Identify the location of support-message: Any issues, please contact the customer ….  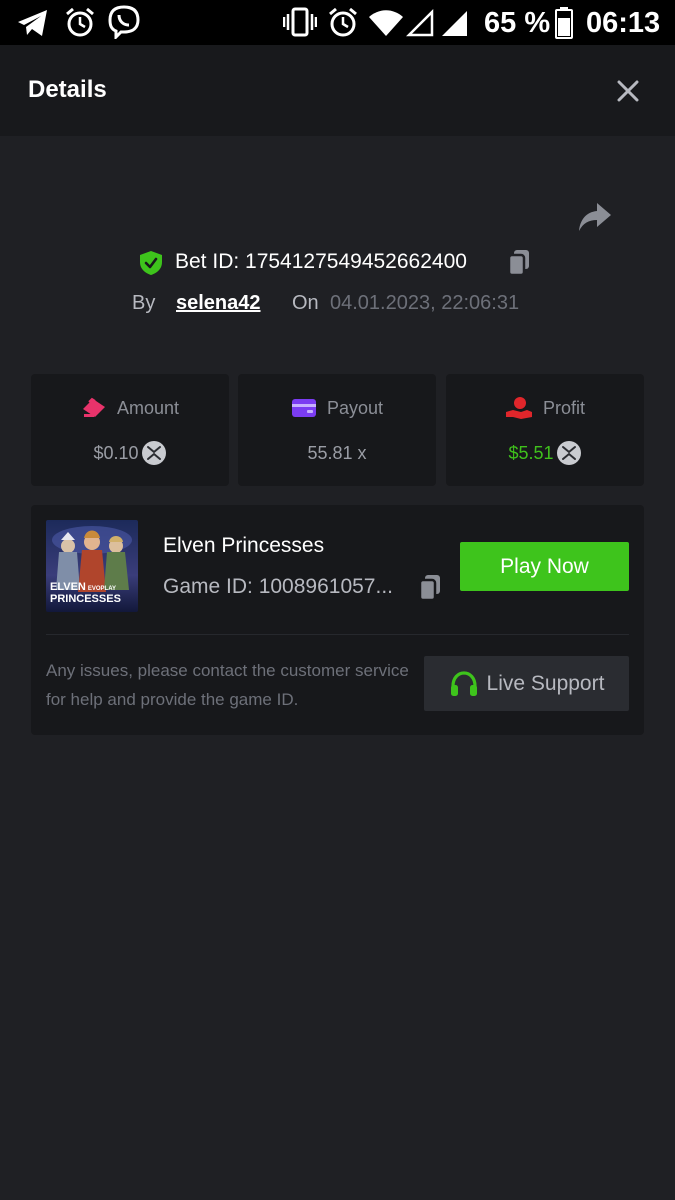
(227, 685).